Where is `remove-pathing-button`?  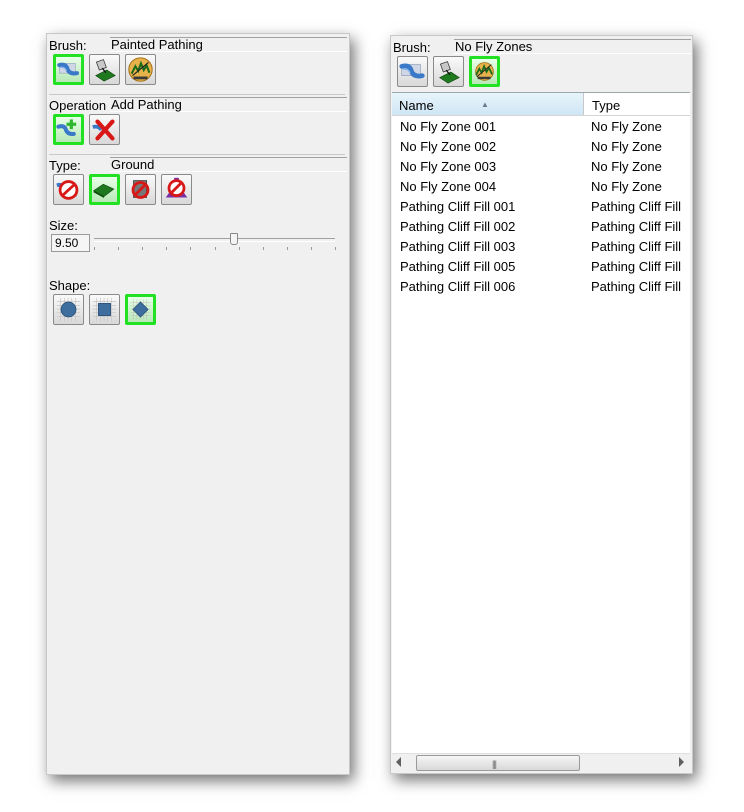 remove-pathing-button is located at coordinates (104, 129).